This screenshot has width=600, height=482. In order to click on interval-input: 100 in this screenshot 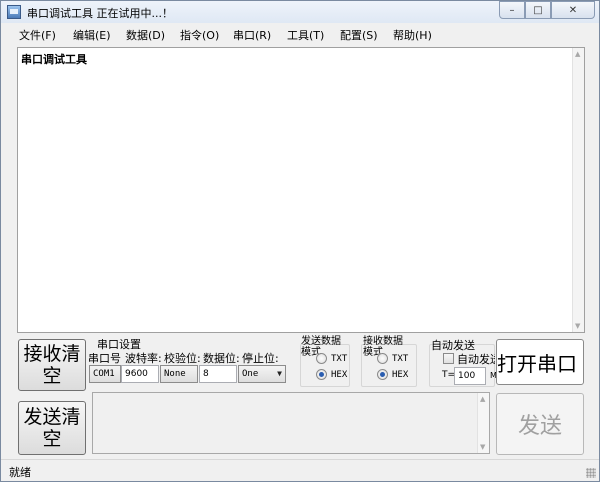, I will do `click(470, 376)`.